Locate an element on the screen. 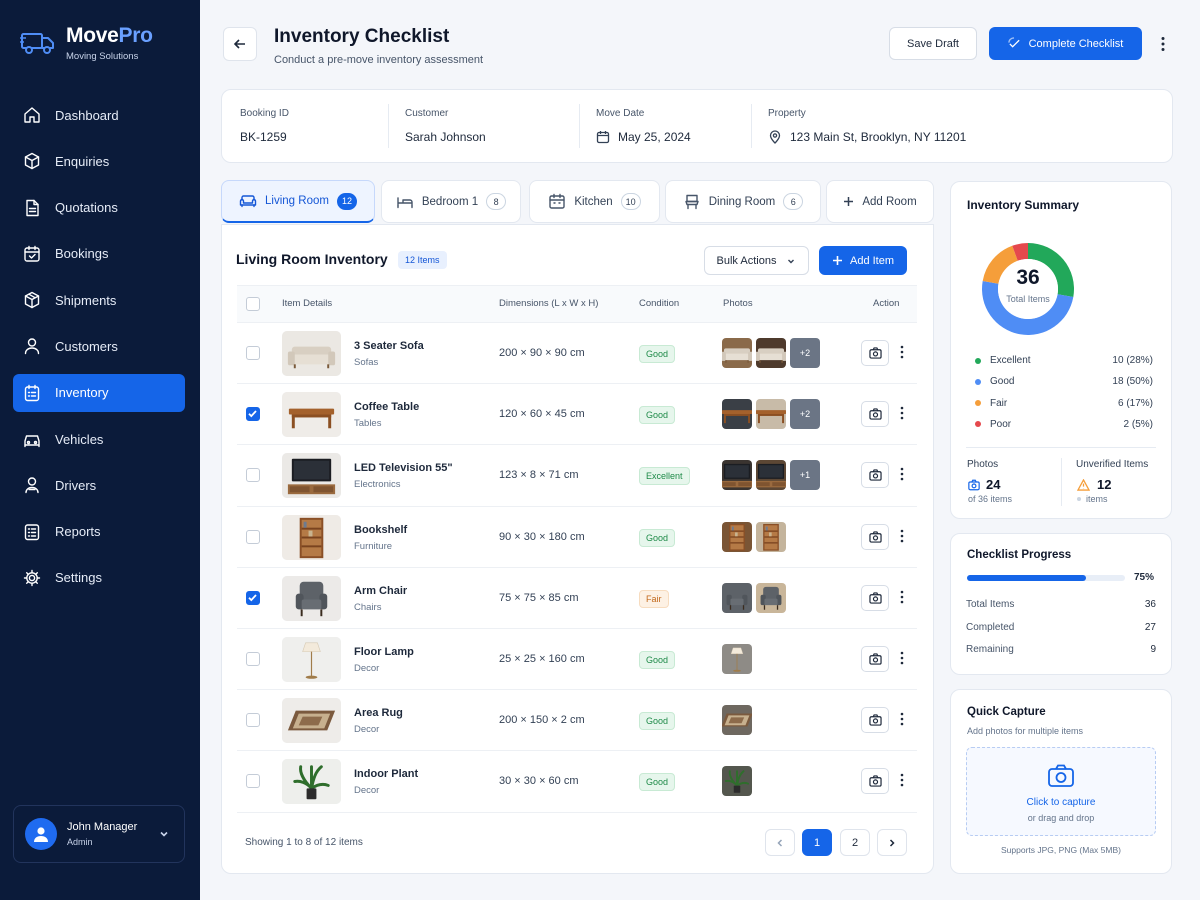  save-draft-button: Save Draft is located at coordinates (933, 43).